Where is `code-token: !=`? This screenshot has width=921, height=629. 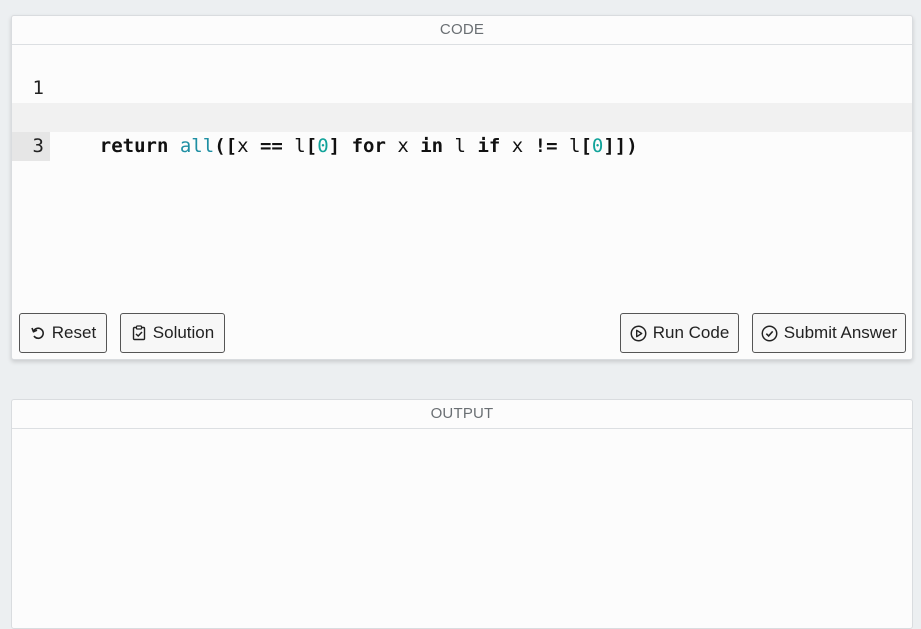 code-token: != is located at coordinates (546, 146).